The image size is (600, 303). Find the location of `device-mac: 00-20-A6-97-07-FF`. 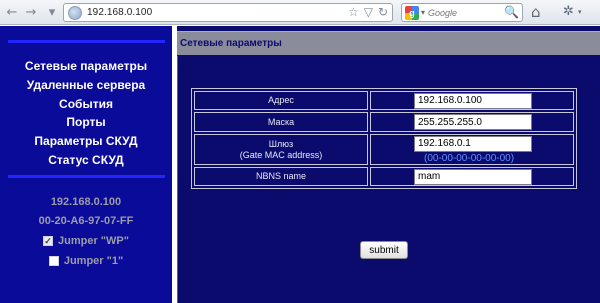

device-mac: 00-20-A6-97-07-FF is located at coordinates (86, 221).